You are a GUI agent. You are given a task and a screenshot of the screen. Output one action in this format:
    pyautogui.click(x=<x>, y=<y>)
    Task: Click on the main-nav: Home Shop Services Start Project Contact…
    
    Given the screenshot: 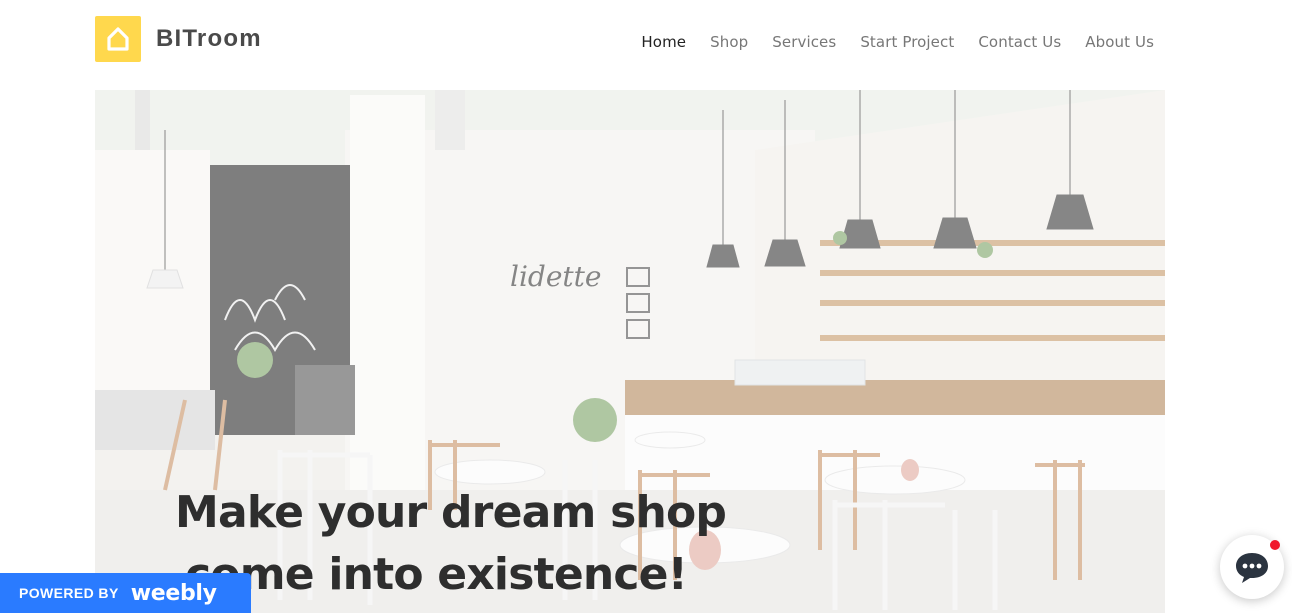 What is the action you would take?
    pyautogui.click(x=897, y=42)
    